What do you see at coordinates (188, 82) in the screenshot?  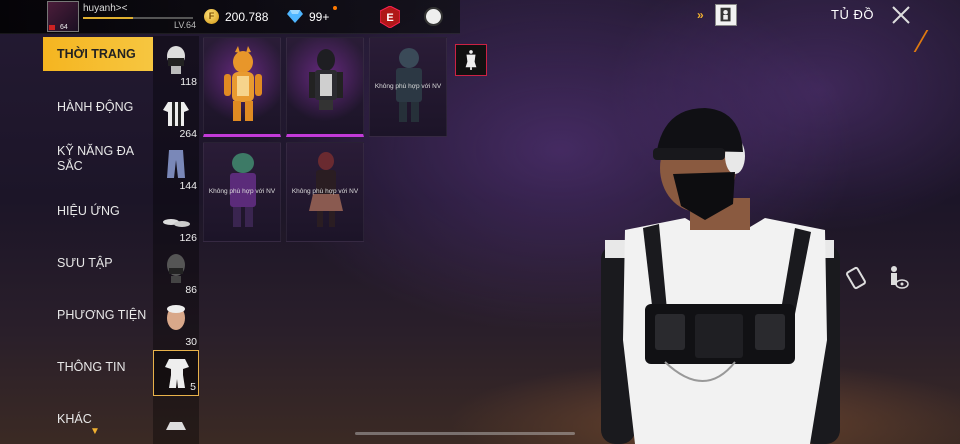 I see `item-count: 118` at bounding box center [188, 82].